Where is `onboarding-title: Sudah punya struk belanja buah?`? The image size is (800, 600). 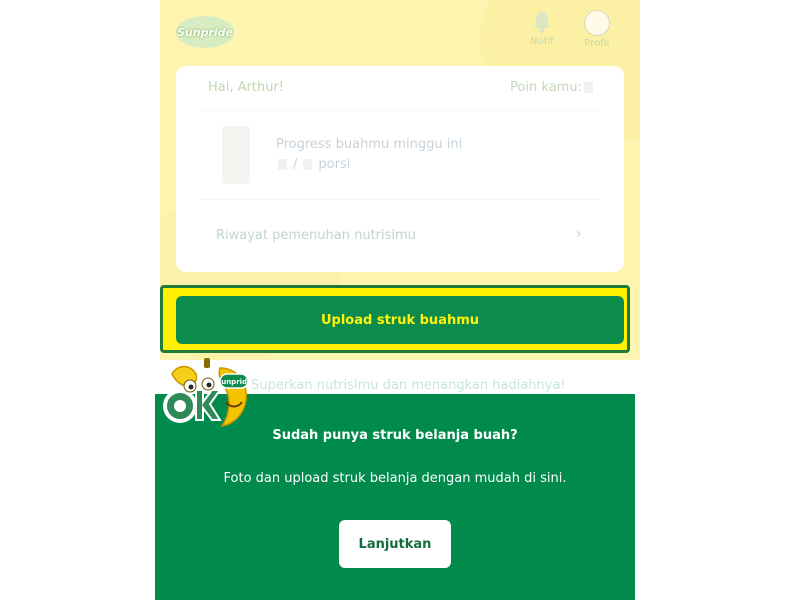 onboarding-title: Sudah punya struk belanja buah? is located at coordinates (395, 435).